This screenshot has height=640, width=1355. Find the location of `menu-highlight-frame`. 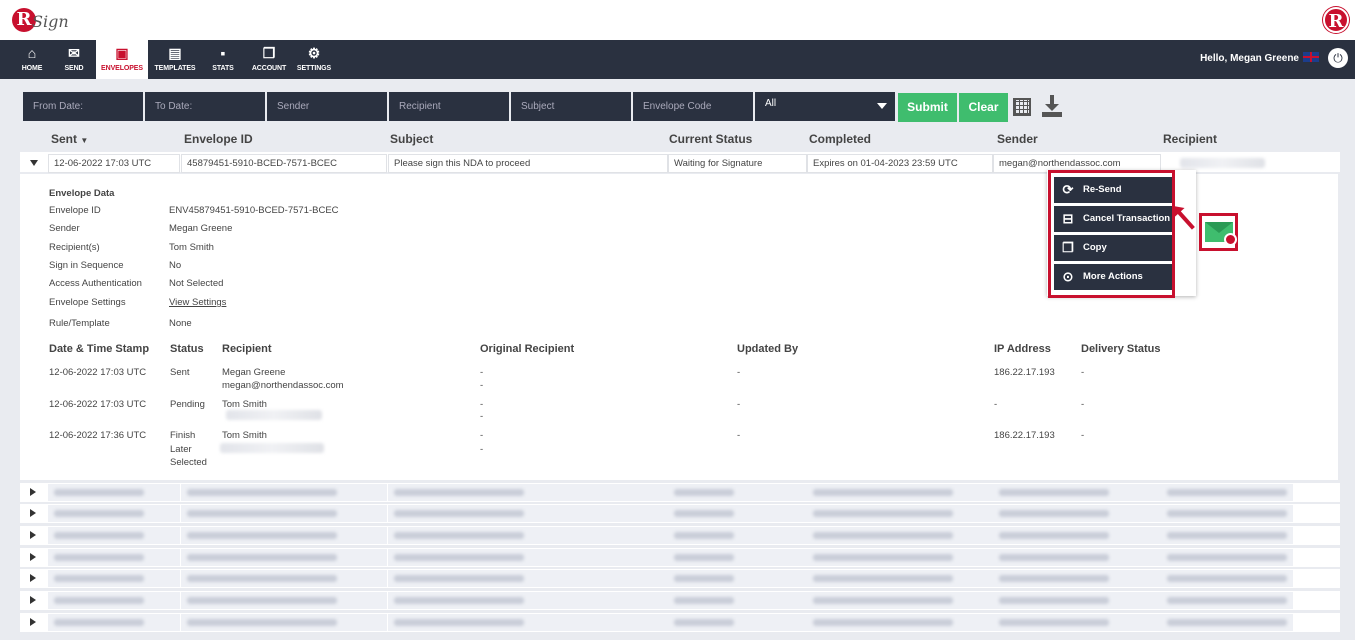

menu-highlight-frame is located at coordinates (1111, 234).